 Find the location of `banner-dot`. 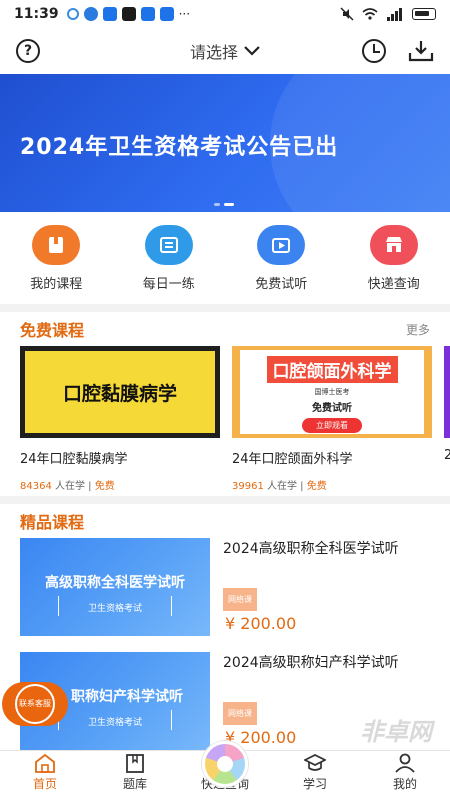

banner-dot is located at coordinates (217, 204).